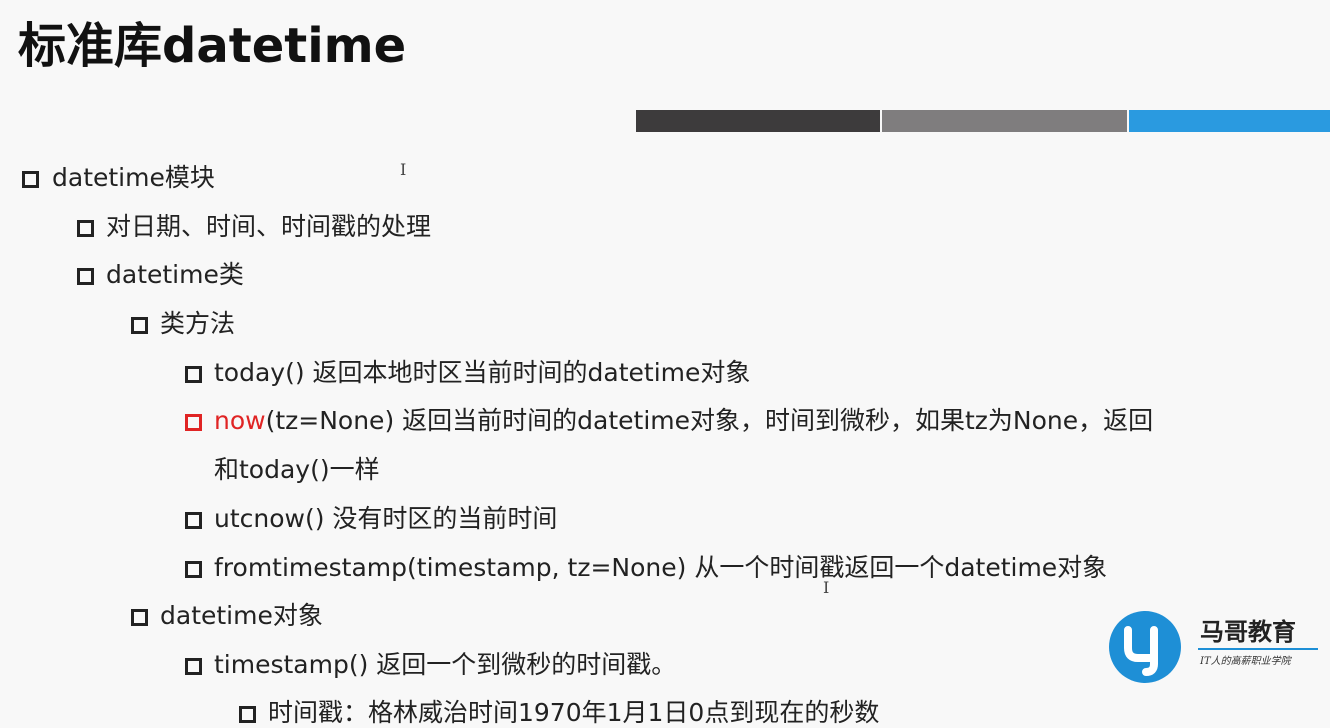  I want to click on brand-logo: 马哥教育 IT人的高薪职业学院, so click(1213, 650).